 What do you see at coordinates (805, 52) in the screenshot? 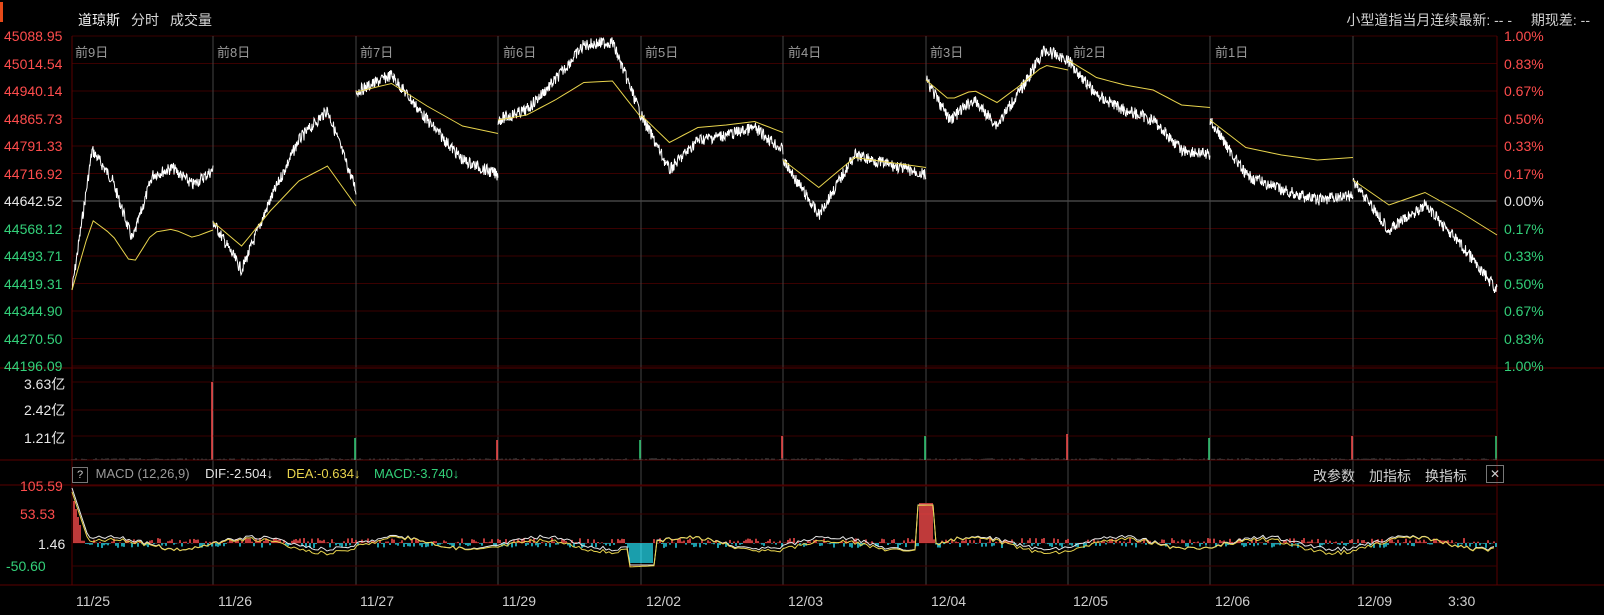
I see `day-label: 前4日` at bounding box center [805, 52].